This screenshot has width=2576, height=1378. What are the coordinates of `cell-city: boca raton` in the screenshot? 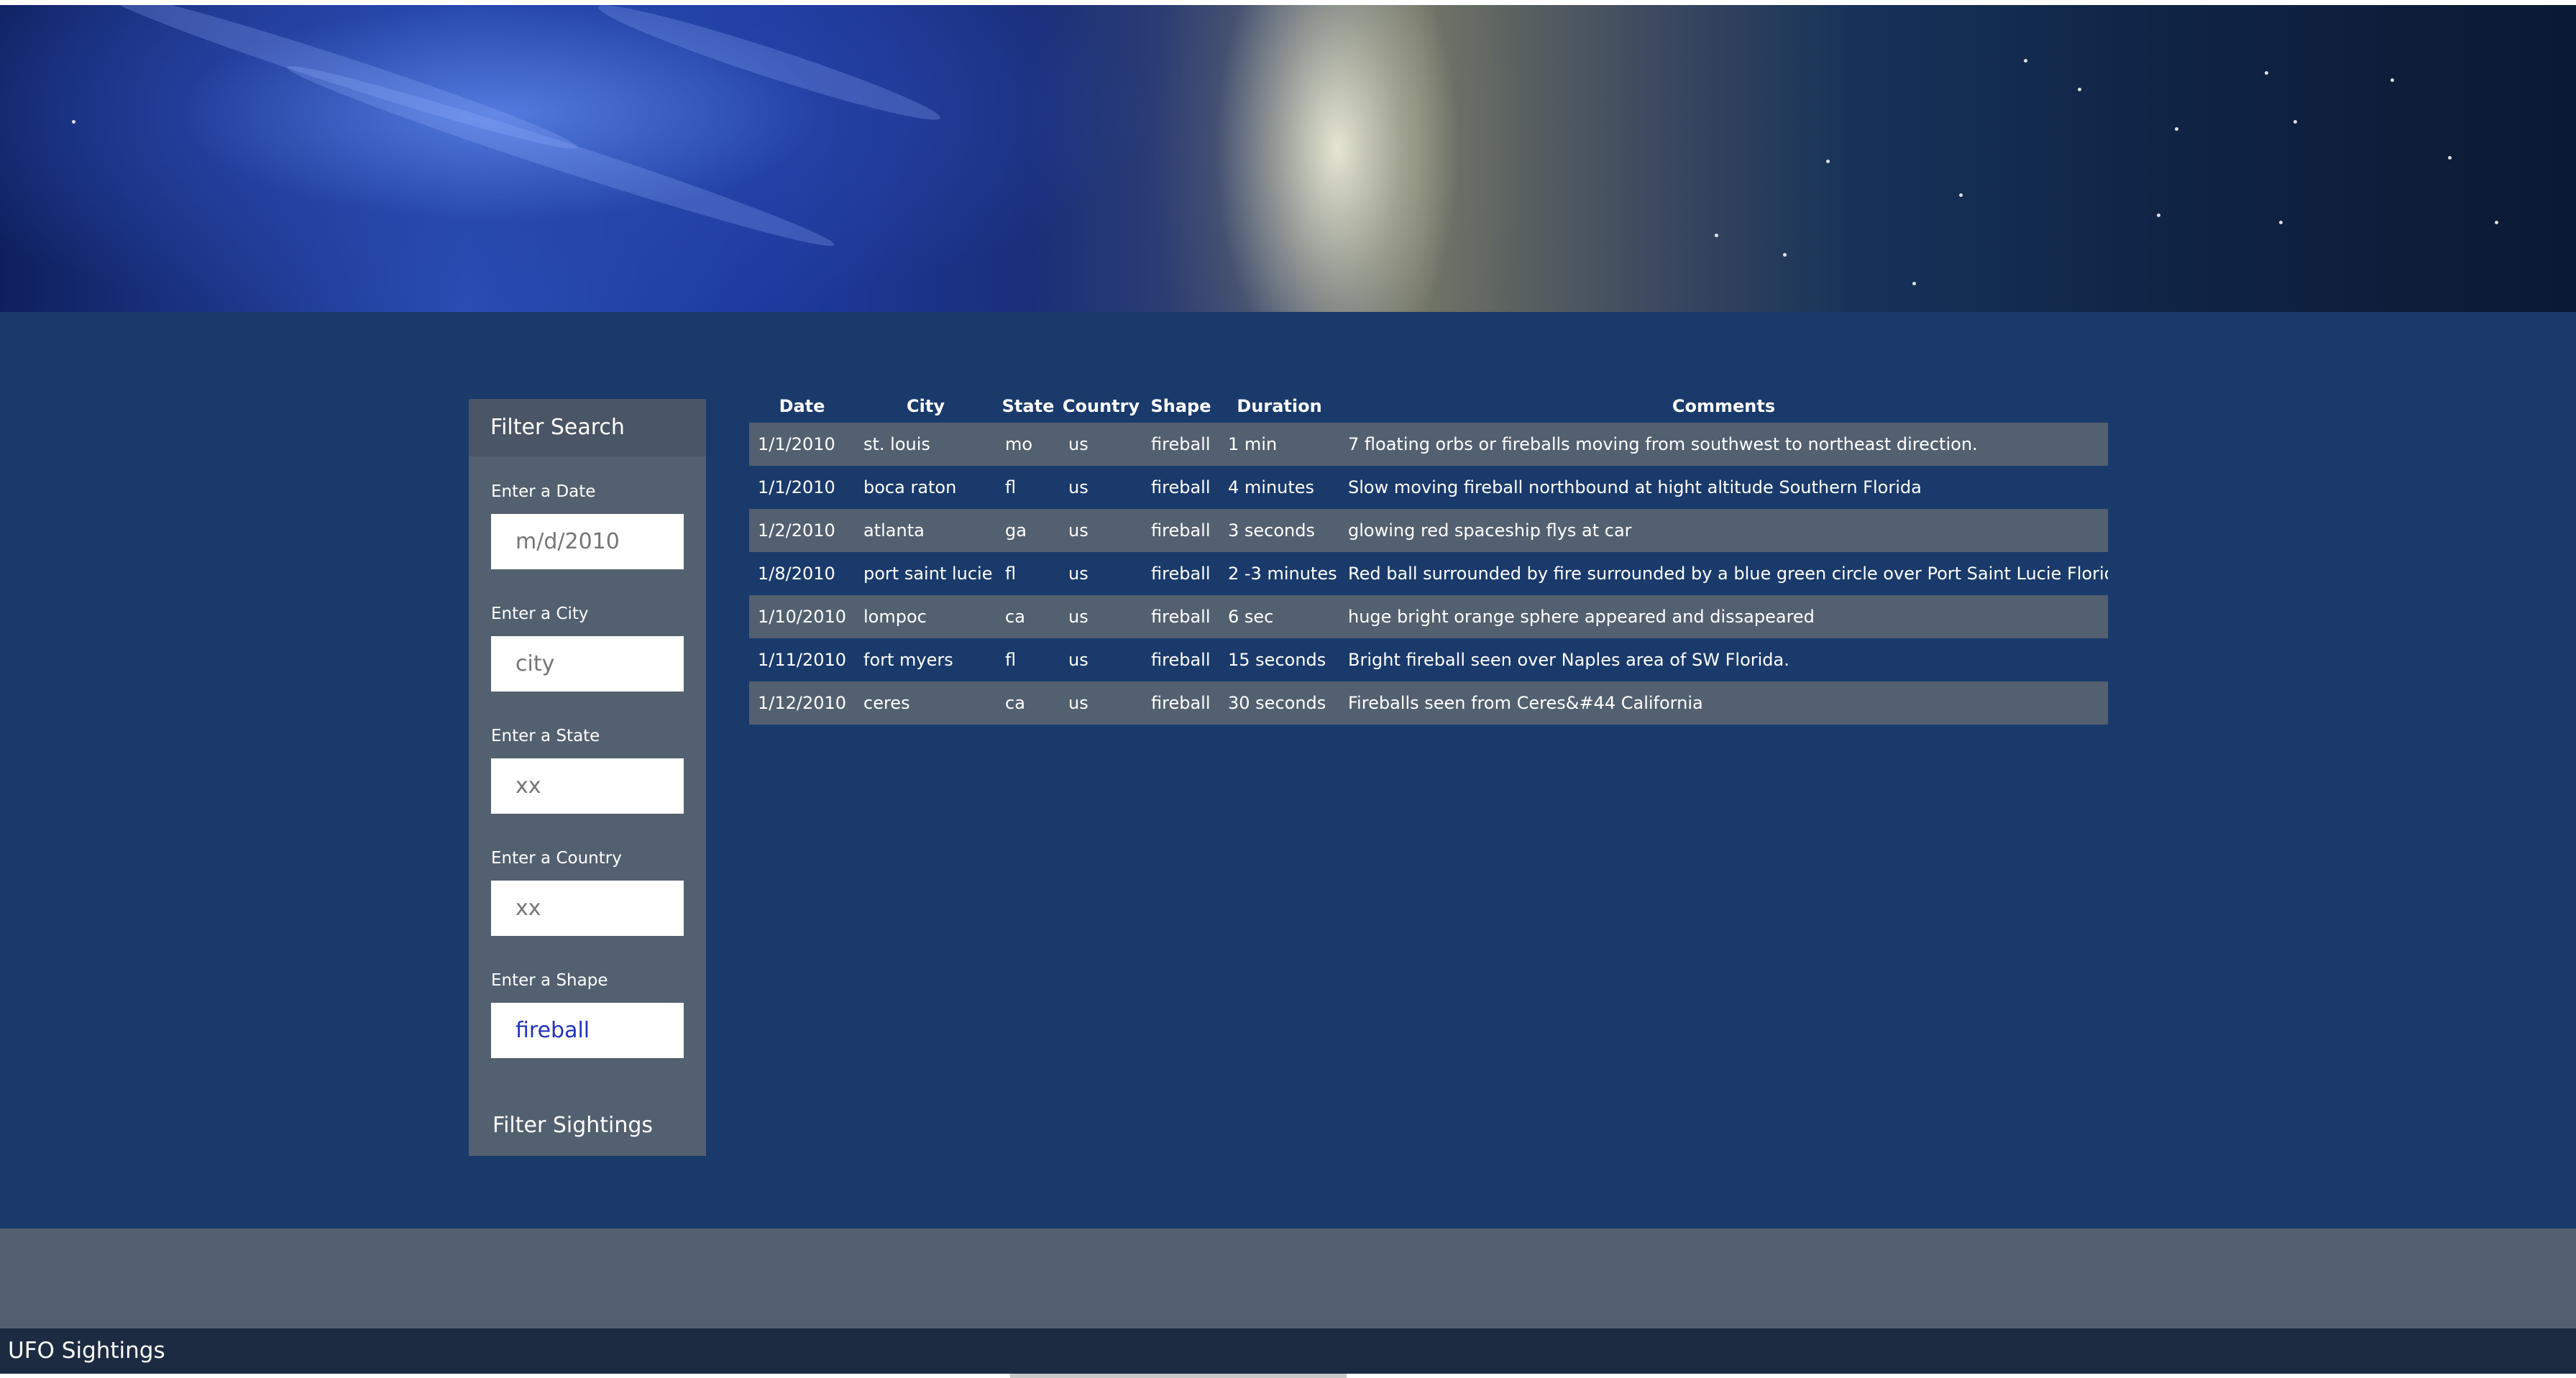 It's located at (925, 487).